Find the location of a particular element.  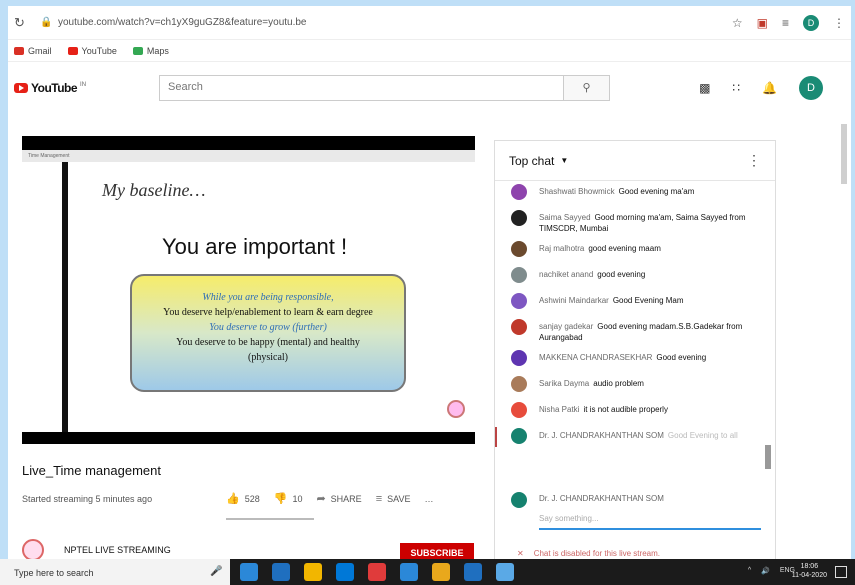

chat-text: Good Evening to all is located at coordinates (702, 435).